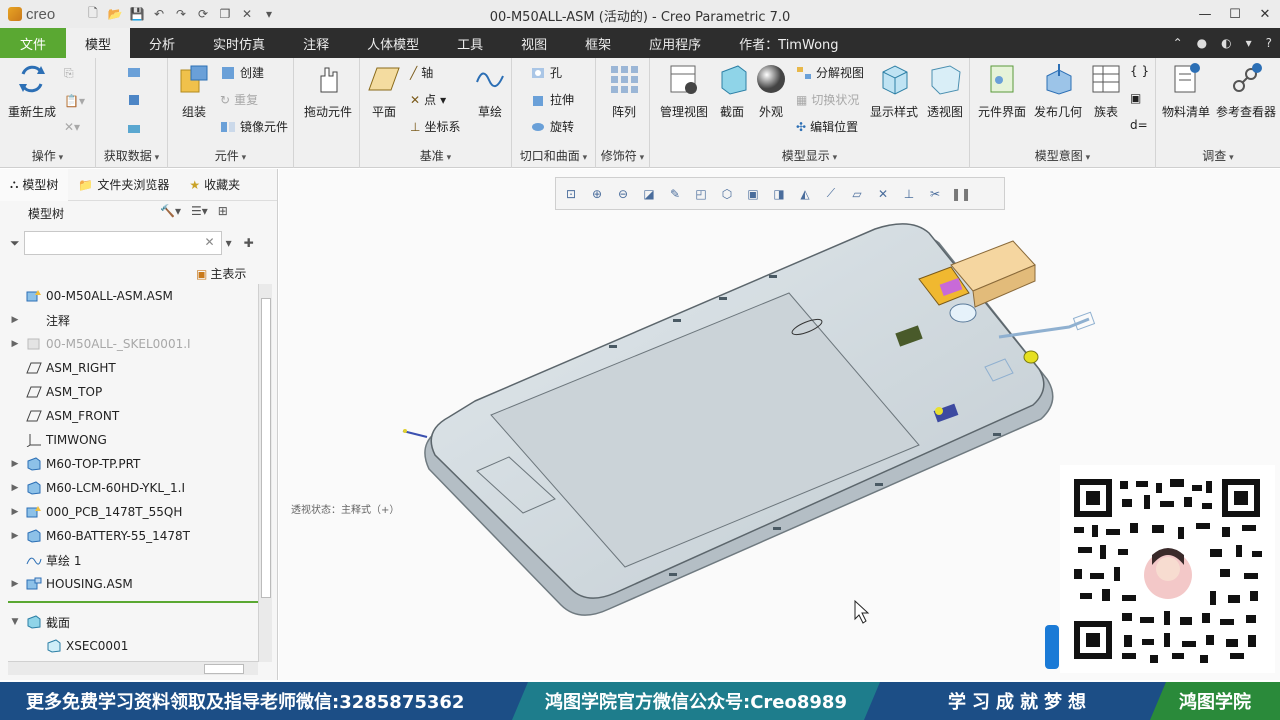 The image size is (1280, 720). I want to click on user-icon: ●, so click(1202, 43).